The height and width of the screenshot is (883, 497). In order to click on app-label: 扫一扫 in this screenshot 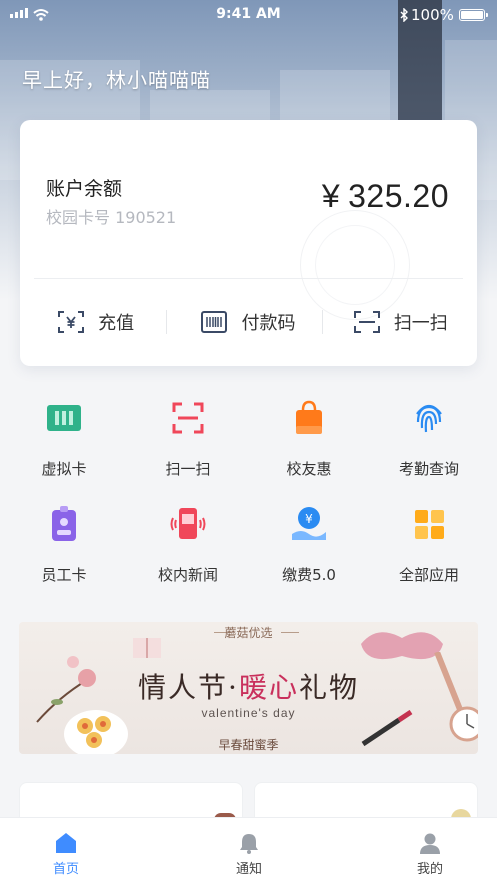, I will do `click(188, 469)`.